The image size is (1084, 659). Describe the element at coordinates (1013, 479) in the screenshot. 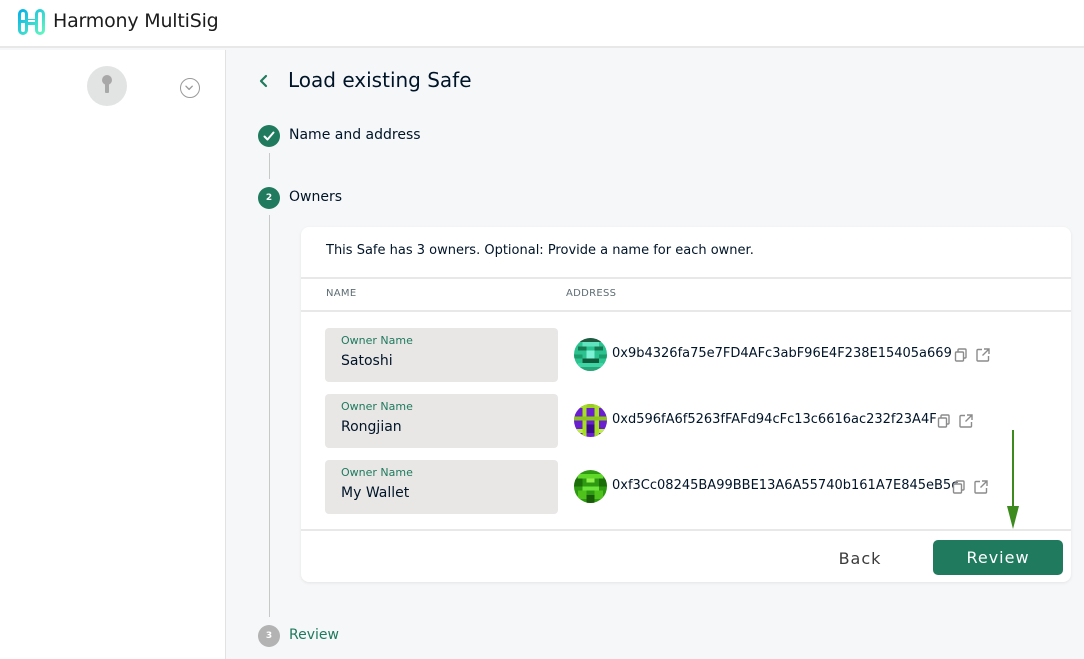

I see `annotation-arrow-icon` at that location.